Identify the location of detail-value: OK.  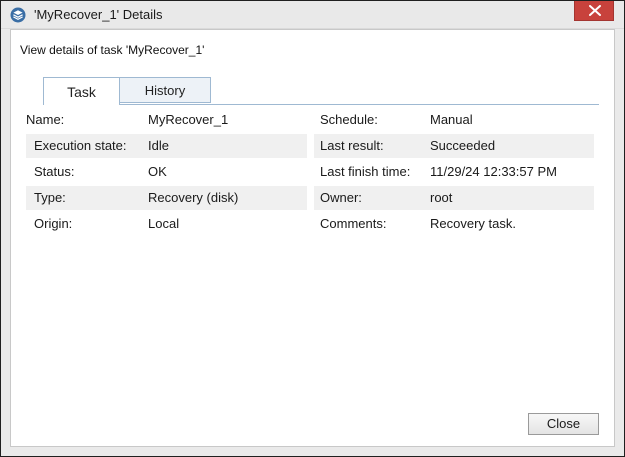
(157, 171).